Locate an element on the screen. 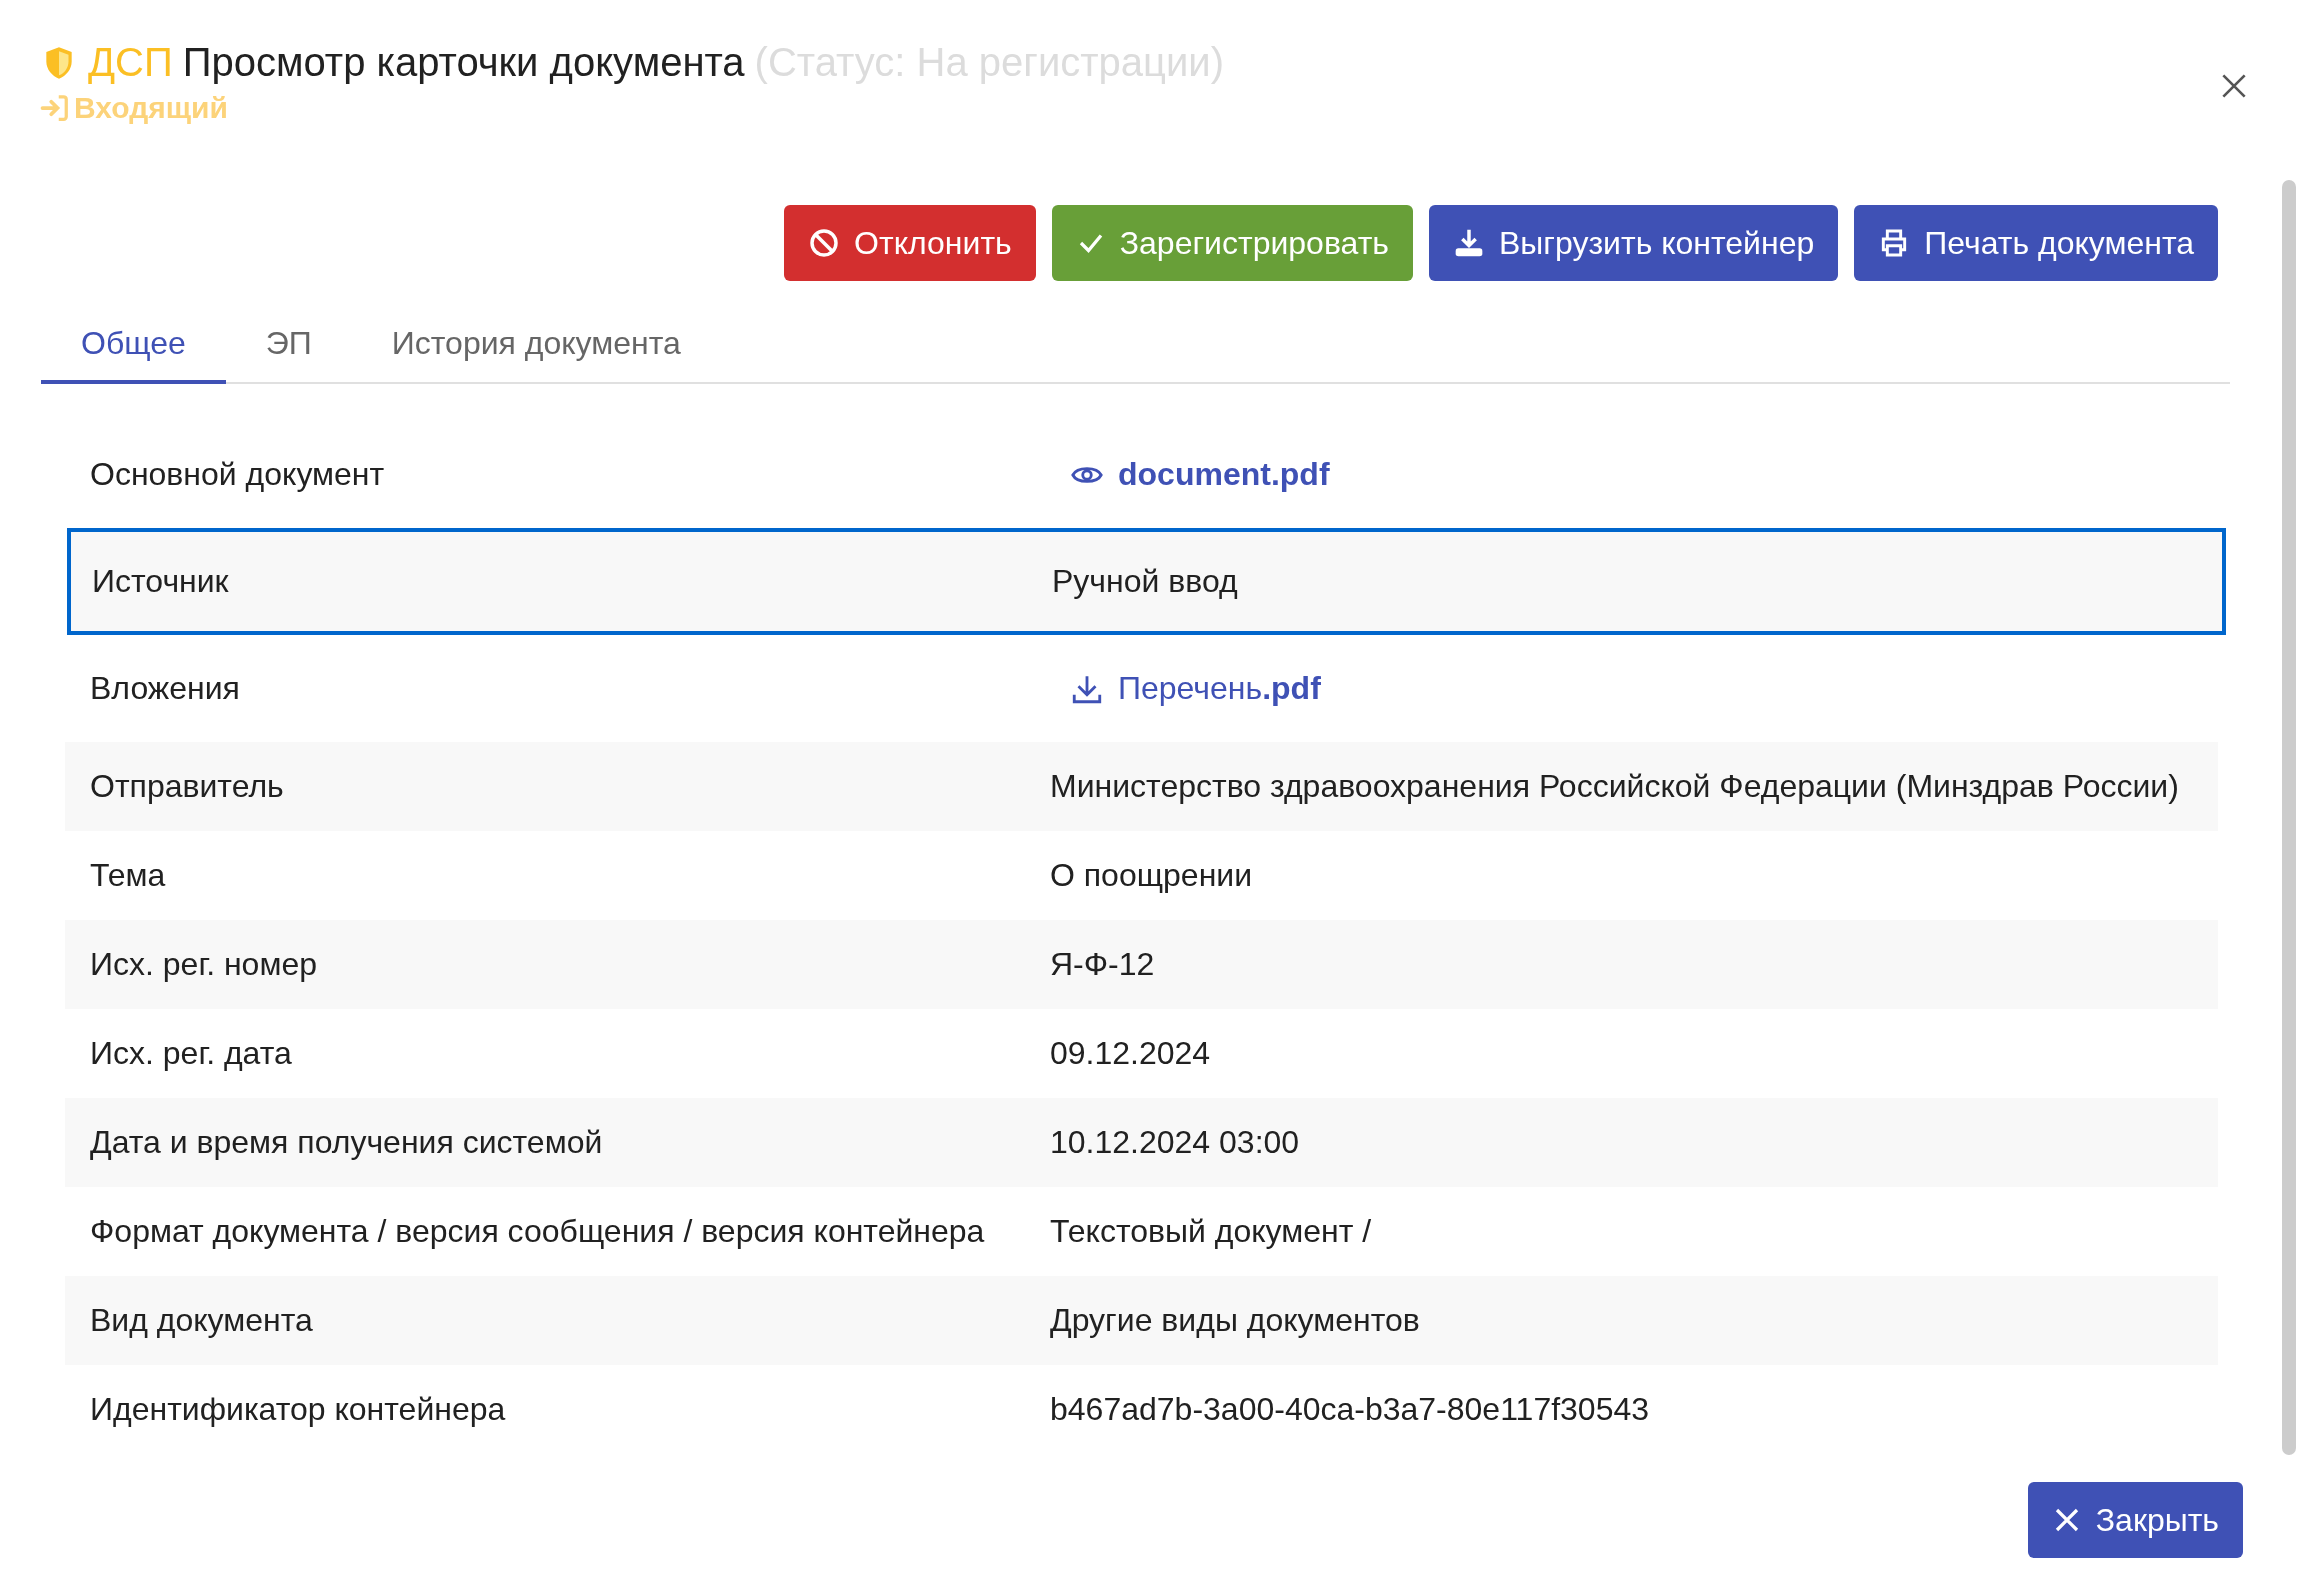 The width and height of the screenshot is (2300, 1582). tab: ЭП is located at coordinates (288, 344).